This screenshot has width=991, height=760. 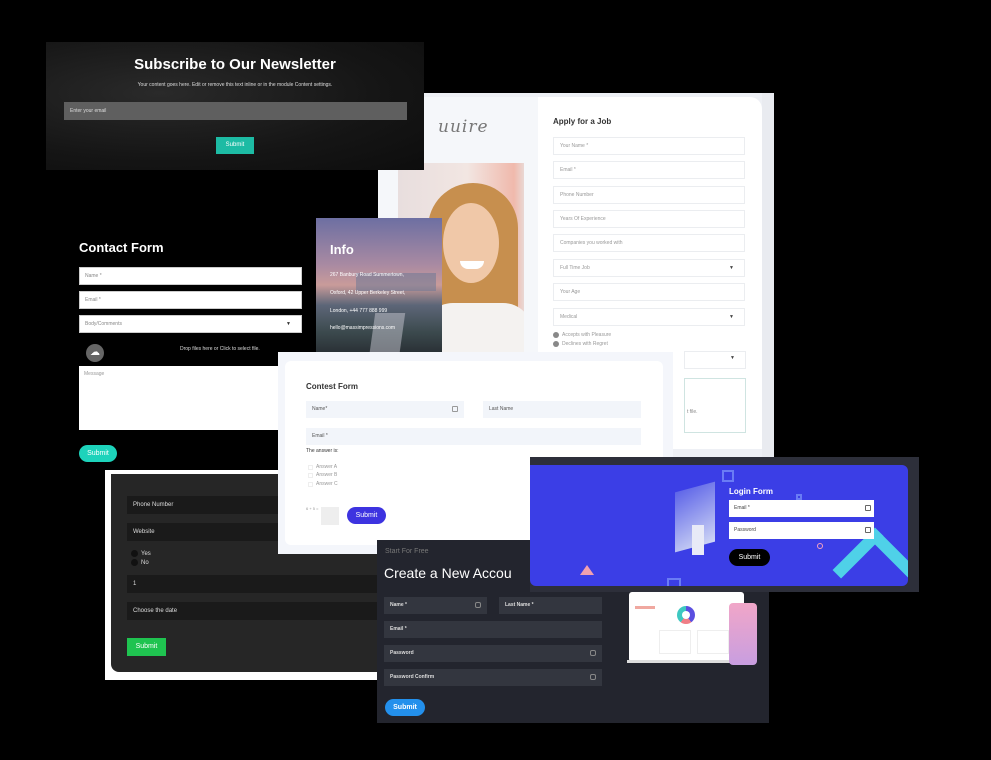 I want to click on contest-name-field: Name*, so click(x=385, y=409).